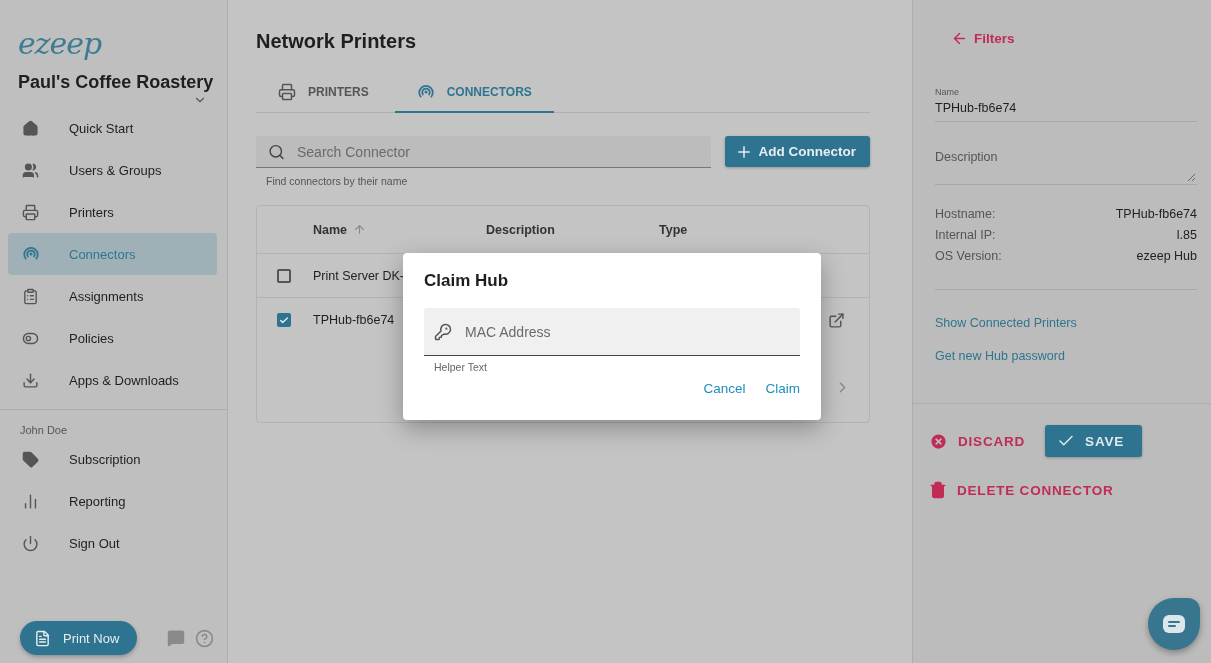 This screenshot has height=663, width=1211. What do you see at coordinates (474, 93) in the screenshot?
I see `tab: CONNECTORS` at bounding box center [474, 93].